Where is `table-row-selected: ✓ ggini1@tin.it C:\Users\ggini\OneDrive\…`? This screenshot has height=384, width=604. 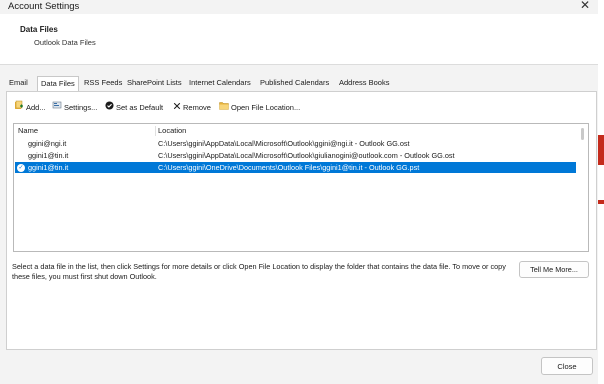
table-row-selected: ✓ ggini1@tin.it C:\Users\ggini\OneDrive\… is located at coordinates (295, 167).